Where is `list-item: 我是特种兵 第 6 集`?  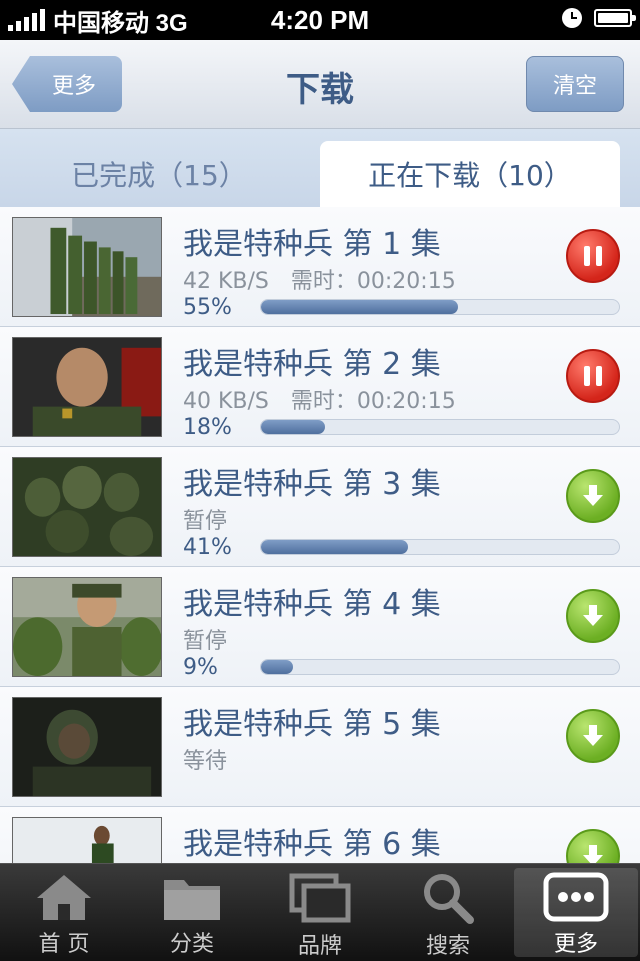 list-item: 我是特种兵 第 6 集 is located at coordinates (320, 835).